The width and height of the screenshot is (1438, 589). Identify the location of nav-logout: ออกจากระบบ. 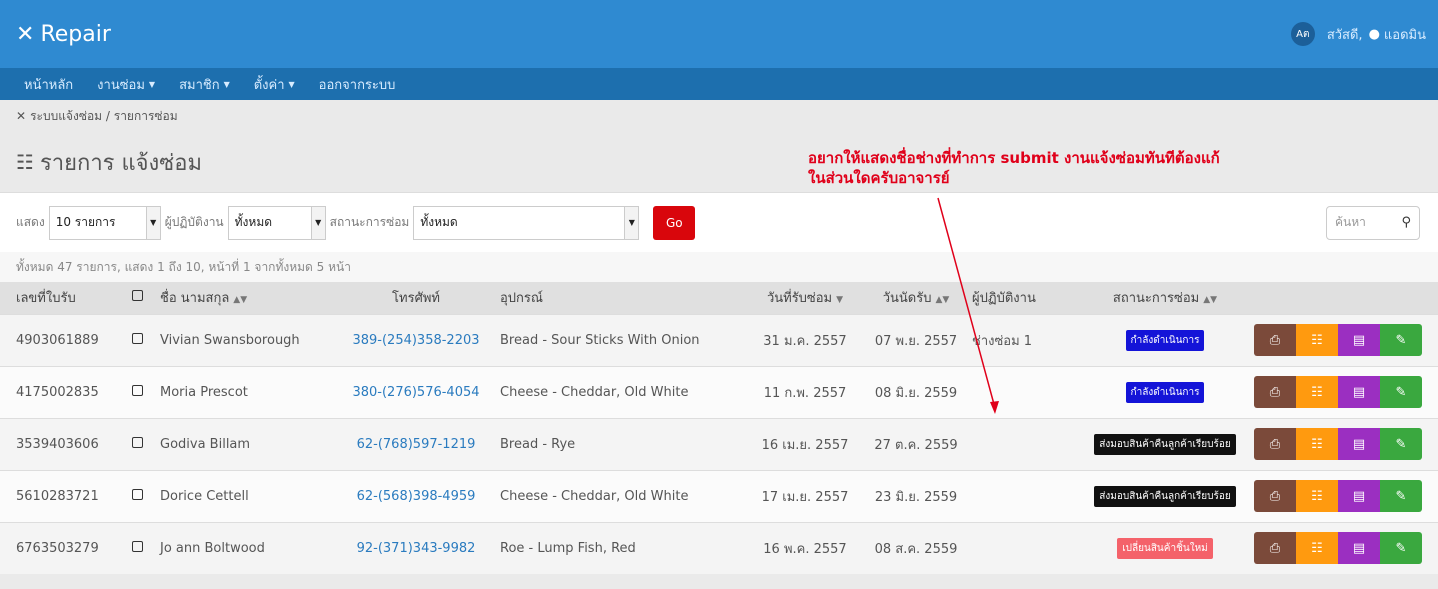
(357, 84).